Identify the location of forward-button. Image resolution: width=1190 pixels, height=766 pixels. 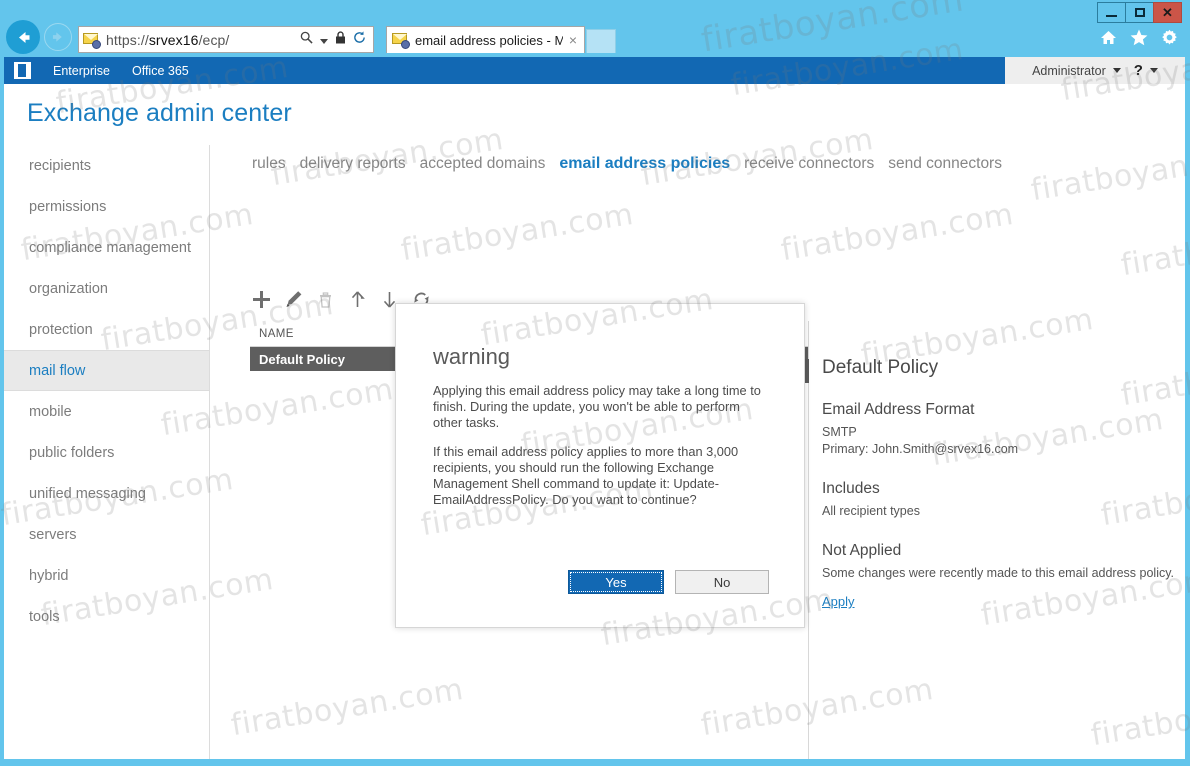
(58, 37).